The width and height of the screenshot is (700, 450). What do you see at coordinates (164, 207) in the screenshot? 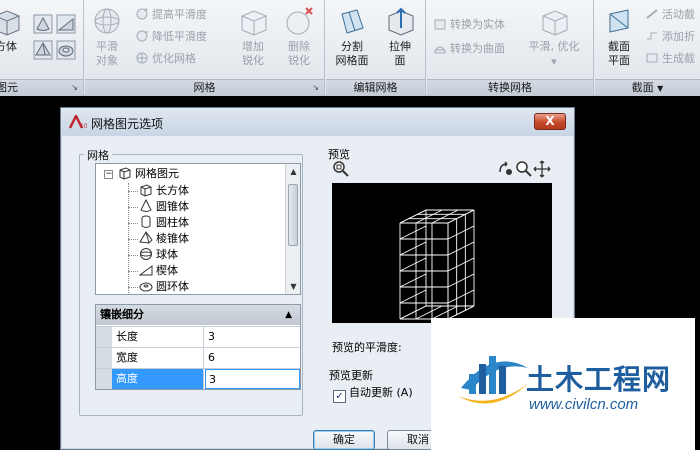
I see `tree-item-cone: 圆锥体` at bounding box center [164, 207].